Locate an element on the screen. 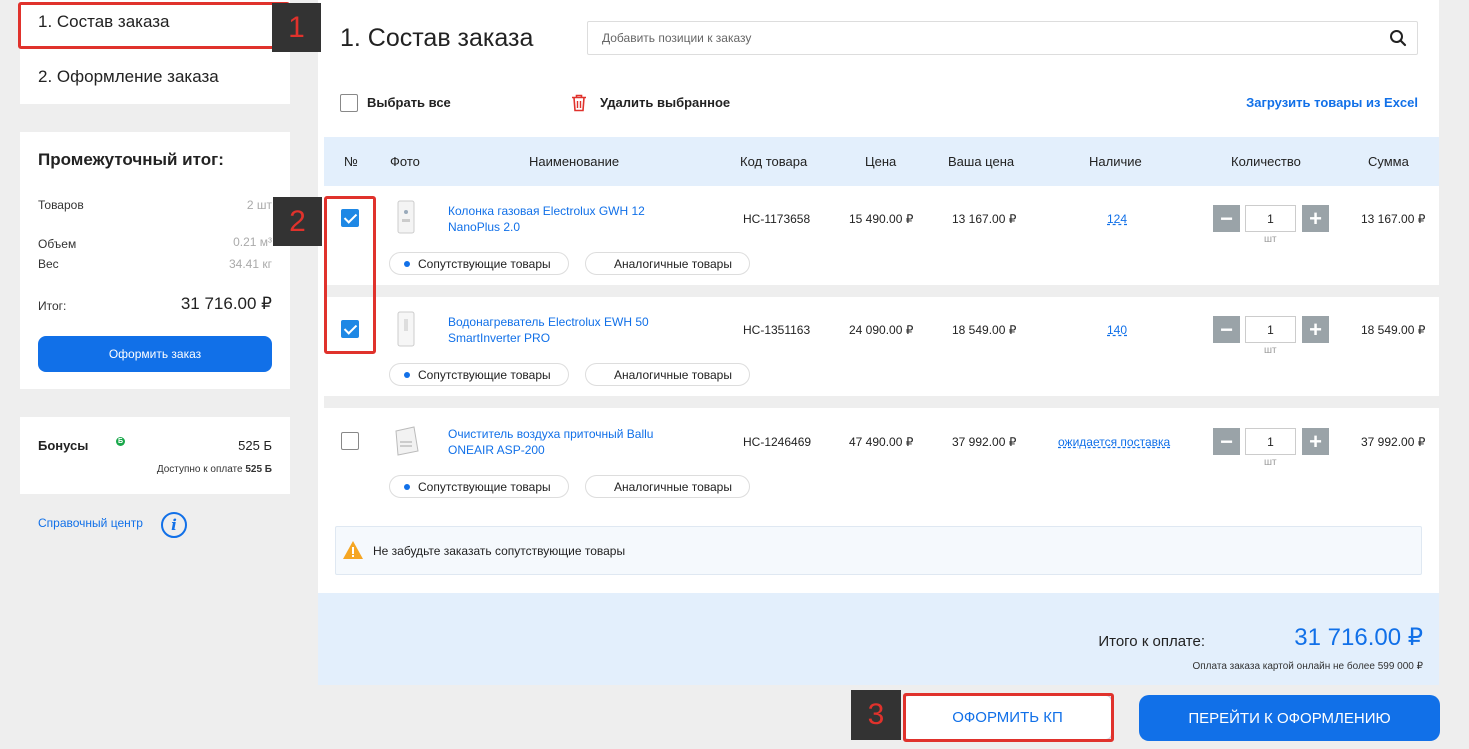 The height and width of the screenshot is (749, 1469). bonus-coin-icon: Б is located at coordinates (120, 441).